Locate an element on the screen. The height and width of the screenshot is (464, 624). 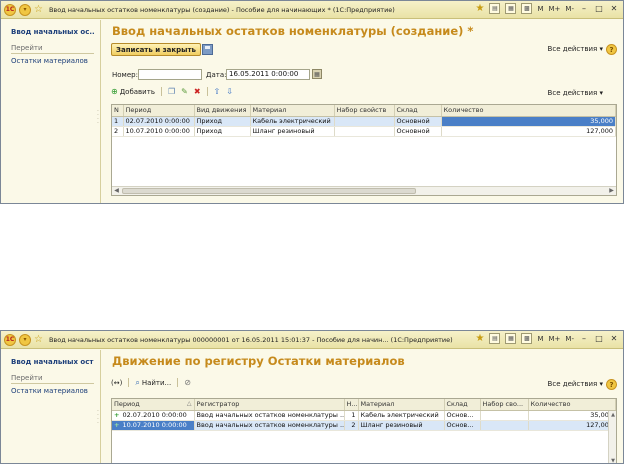
table-cell: Основной is located at coordinates (418, 121).